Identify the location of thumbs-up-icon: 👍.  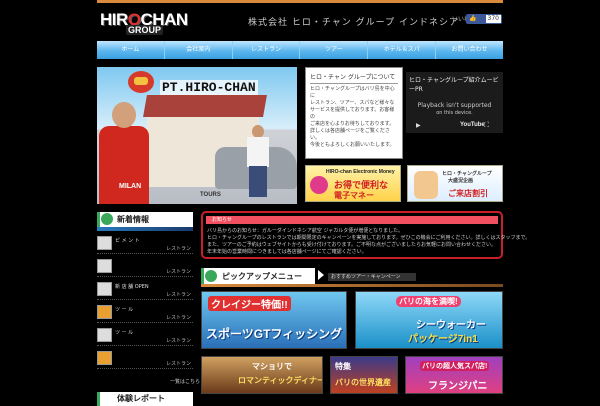
(473, 18).